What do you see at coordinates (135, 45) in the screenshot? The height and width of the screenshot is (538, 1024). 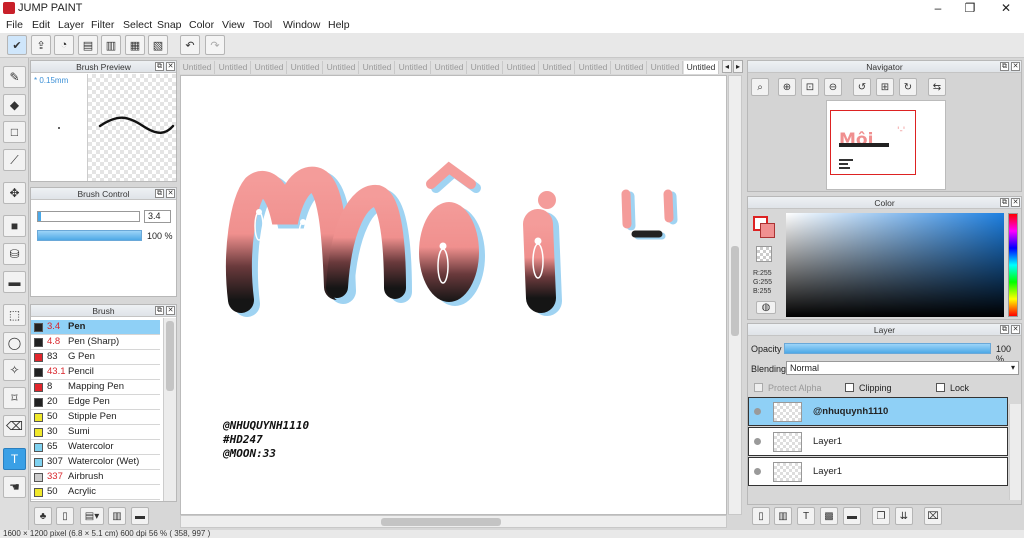 I see `layout-icon: ▦` at bounding box center [135, 45].